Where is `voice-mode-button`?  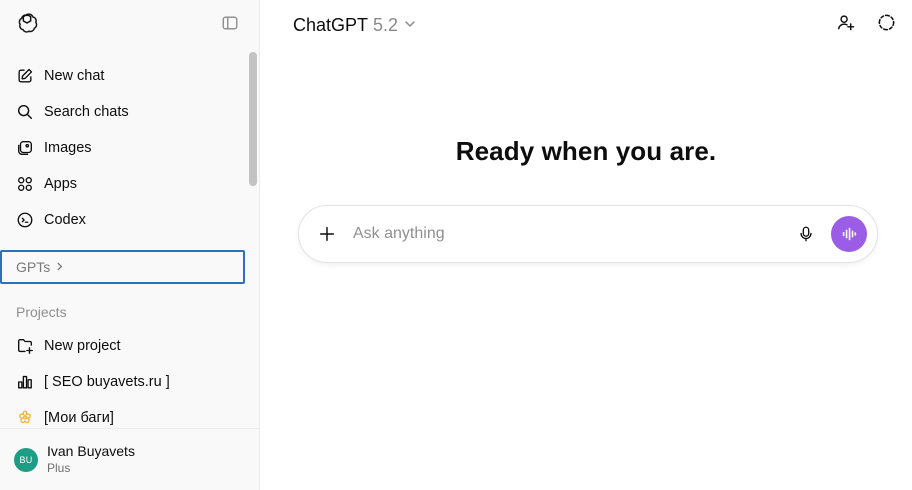 voice-mode-button is located at coordinates (849, 234).